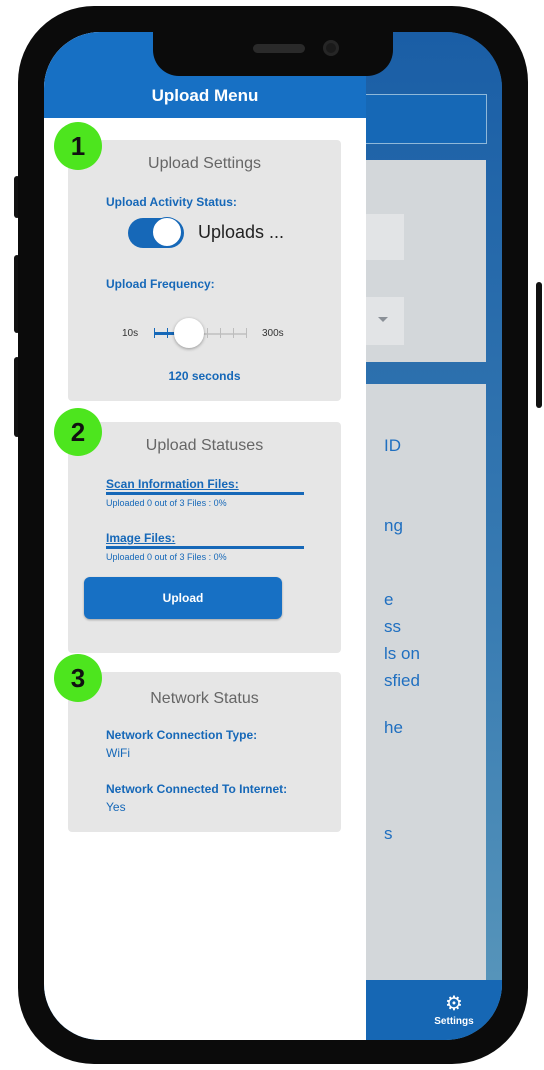  I want to click on background-text-fragment: he, so click(393, 727).